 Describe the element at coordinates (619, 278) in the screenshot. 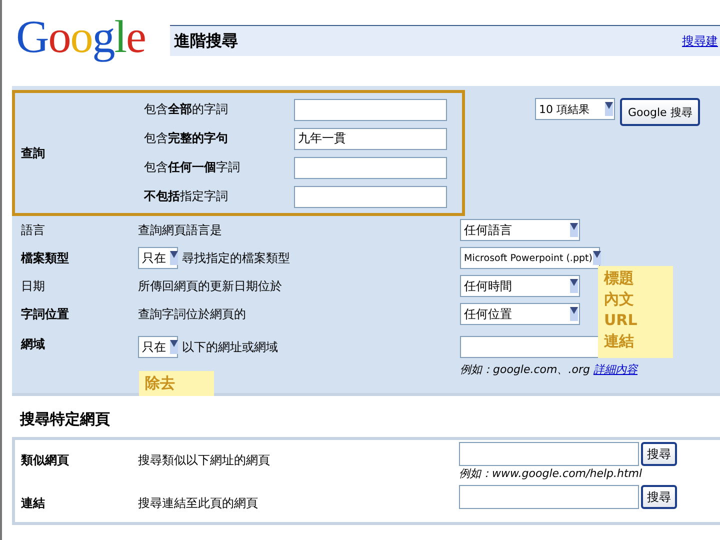

I see `annotation-text: 標題` at that location.